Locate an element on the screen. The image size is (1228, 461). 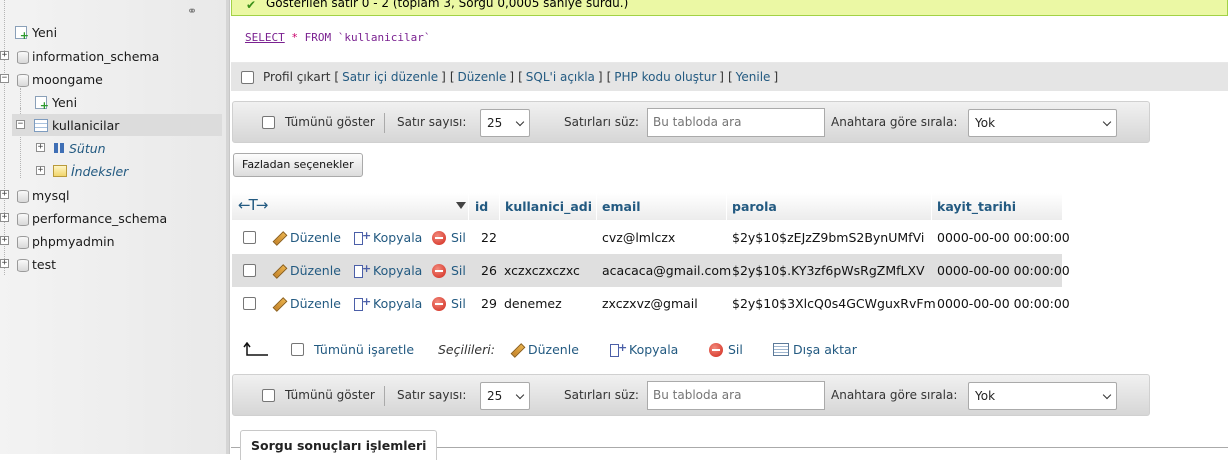
tree-item-label: information_schema is located at coordinates (96, 56).